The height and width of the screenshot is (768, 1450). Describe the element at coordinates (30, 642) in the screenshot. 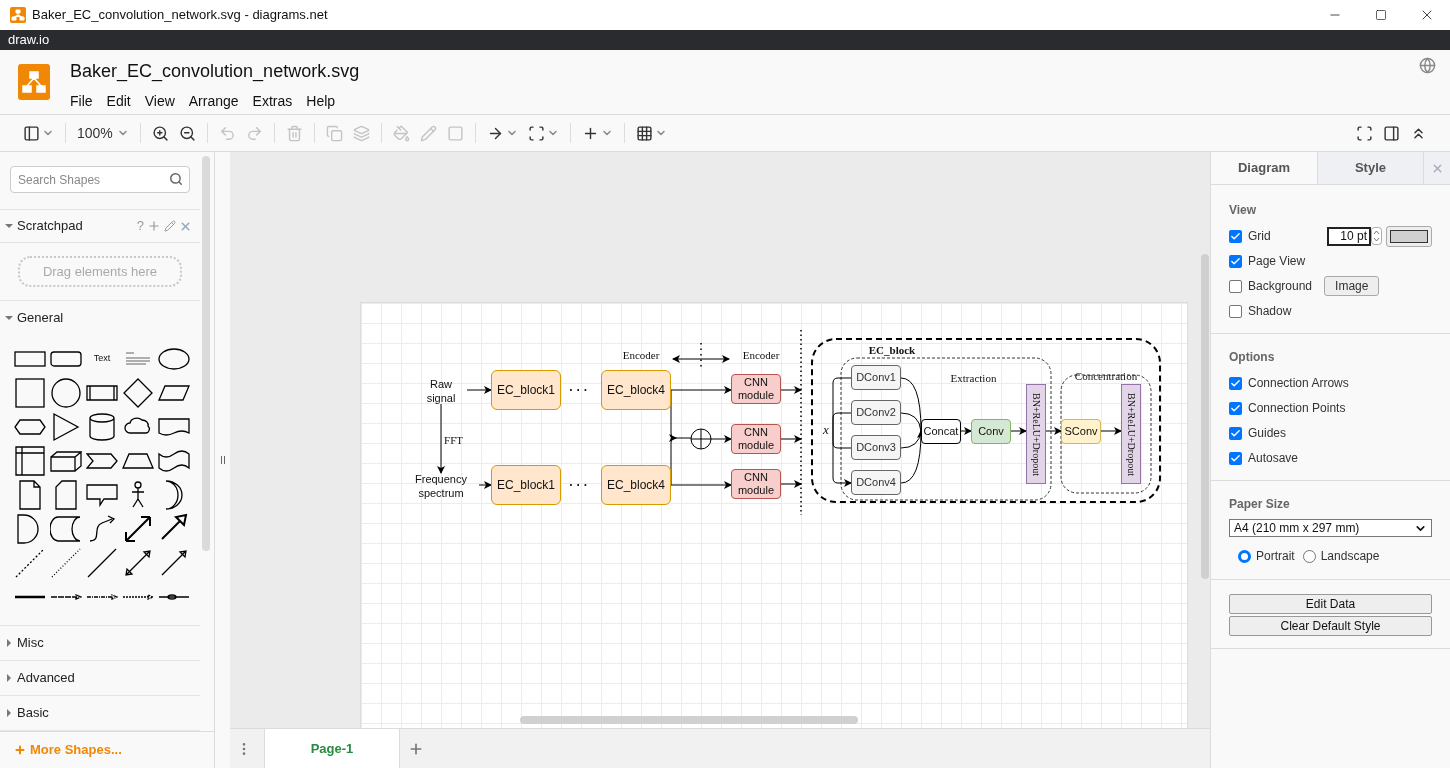

I see `section-title: Misc` at that location.